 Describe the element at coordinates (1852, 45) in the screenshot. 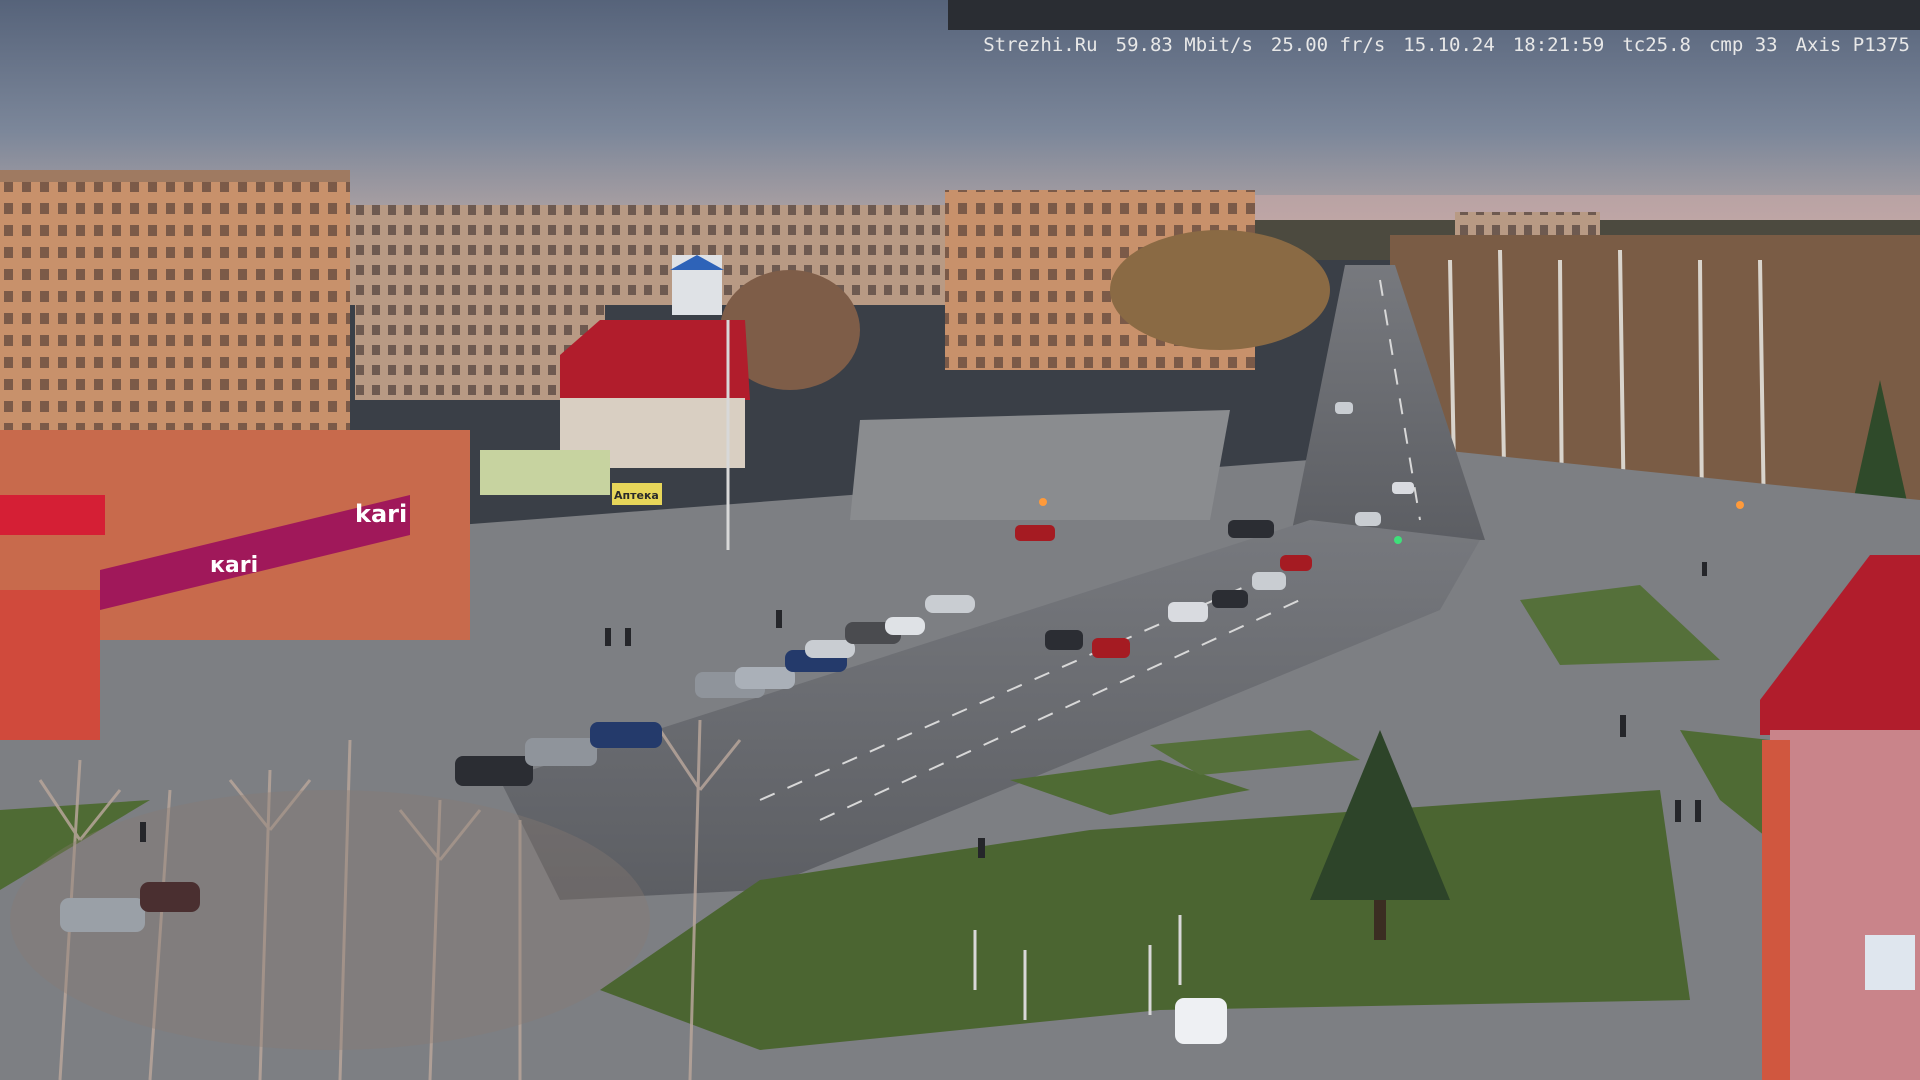

I see `overlay-model: Axis P1375` at that location.